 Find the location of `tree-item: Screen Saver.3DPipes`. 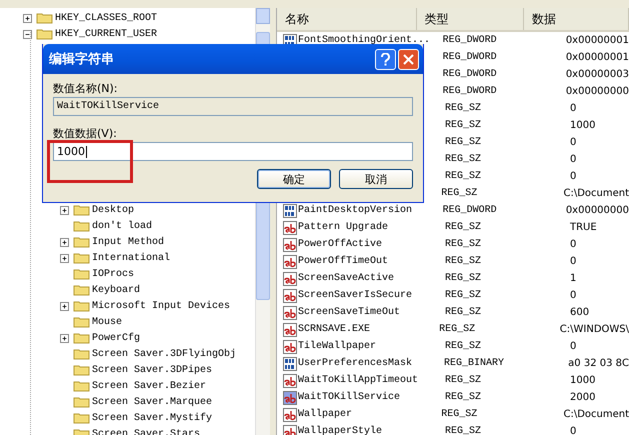

tree-item: Screen Saver.3DPipes is located at coordinates (152, 370).